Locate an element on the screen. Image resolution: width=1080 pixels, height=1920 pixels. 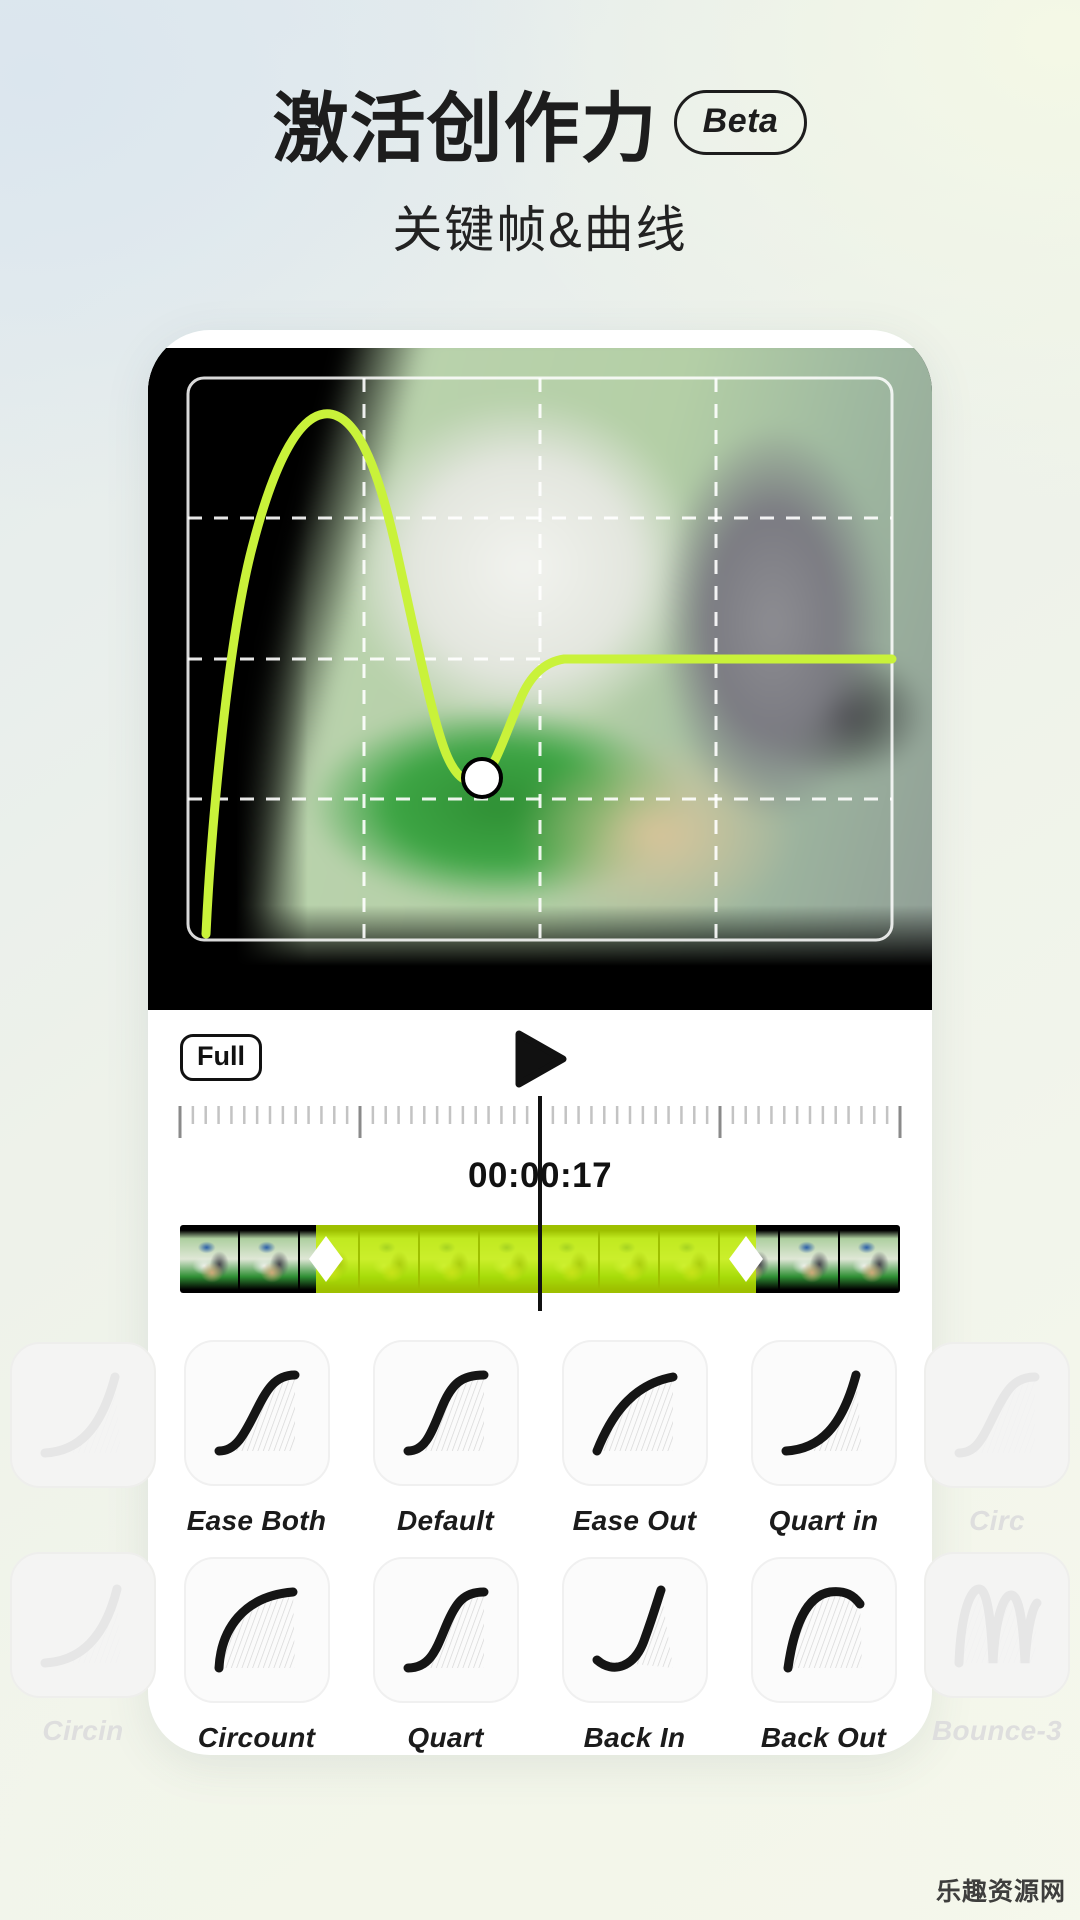
easing-preset-ghost: Circin is located at coordinates (83, 1657).